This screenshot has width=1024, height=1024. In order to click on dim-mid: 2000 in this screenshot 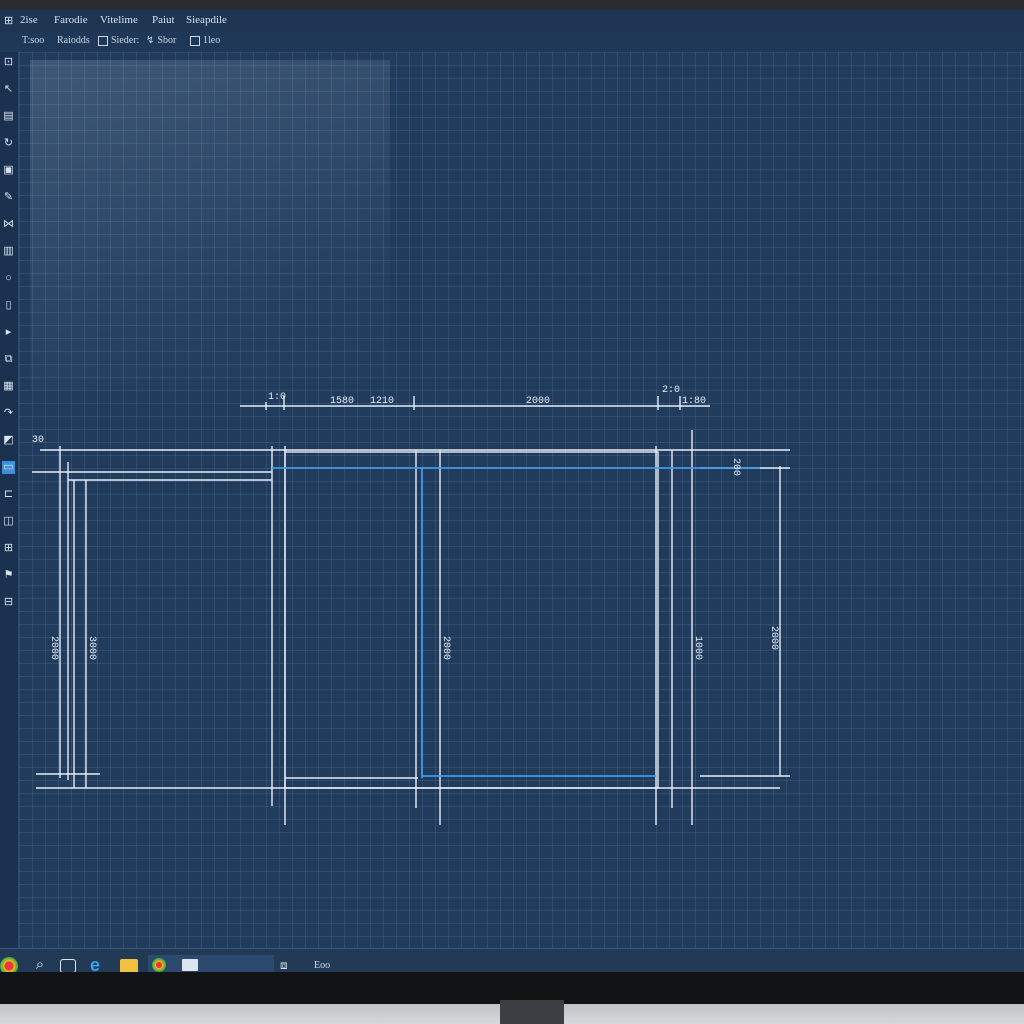, I will do `click(445, 648)`.